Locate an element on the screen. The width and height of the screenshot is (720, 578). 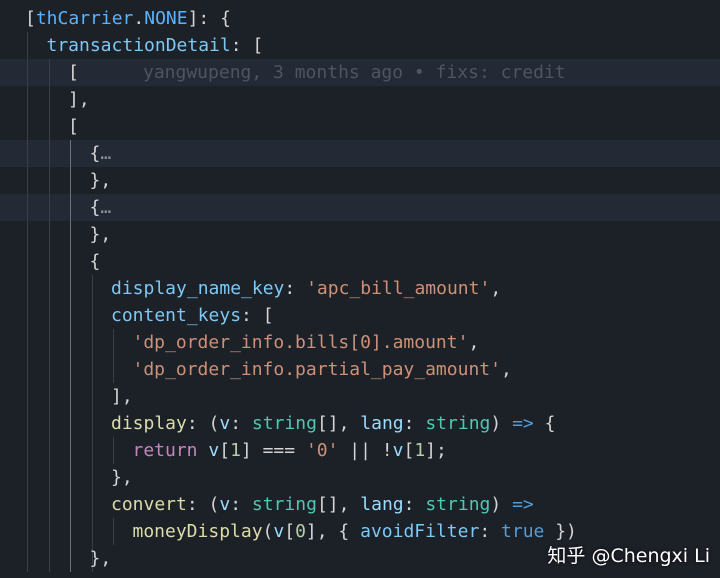
code-token: true is located at coordinates (523, 531).